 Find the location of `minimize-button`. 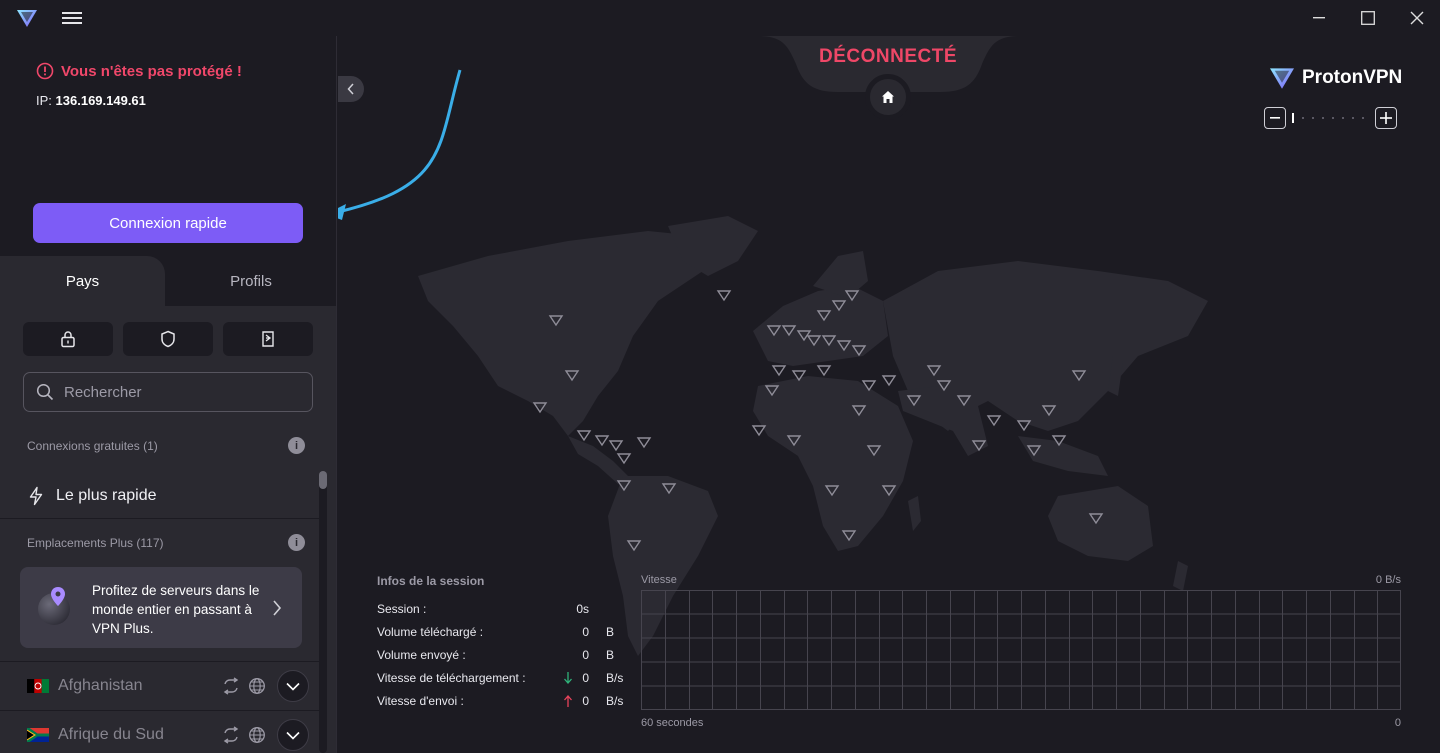

minimize-button is located at coordinates (1319, 18).